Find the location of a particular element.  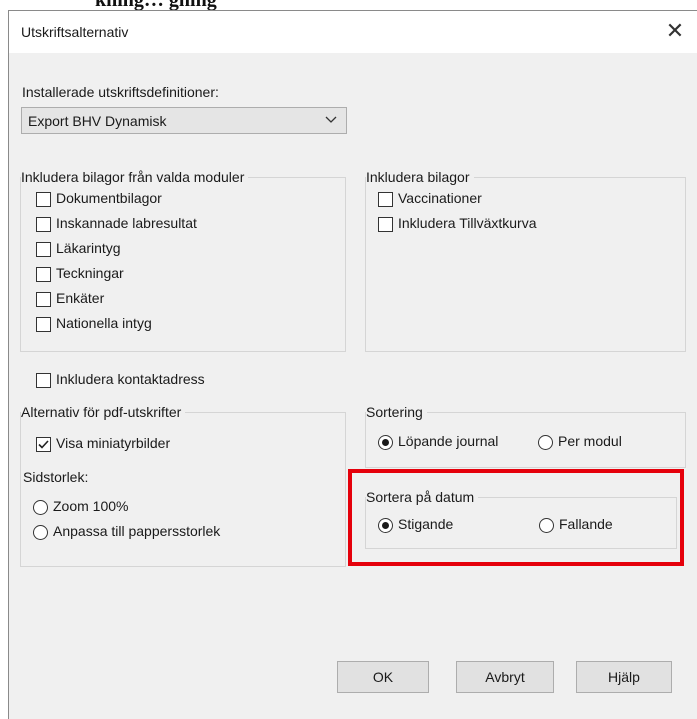

dialog-titlebar: Utskriftsalternativ ✕ is located at coordinates (353, 32).